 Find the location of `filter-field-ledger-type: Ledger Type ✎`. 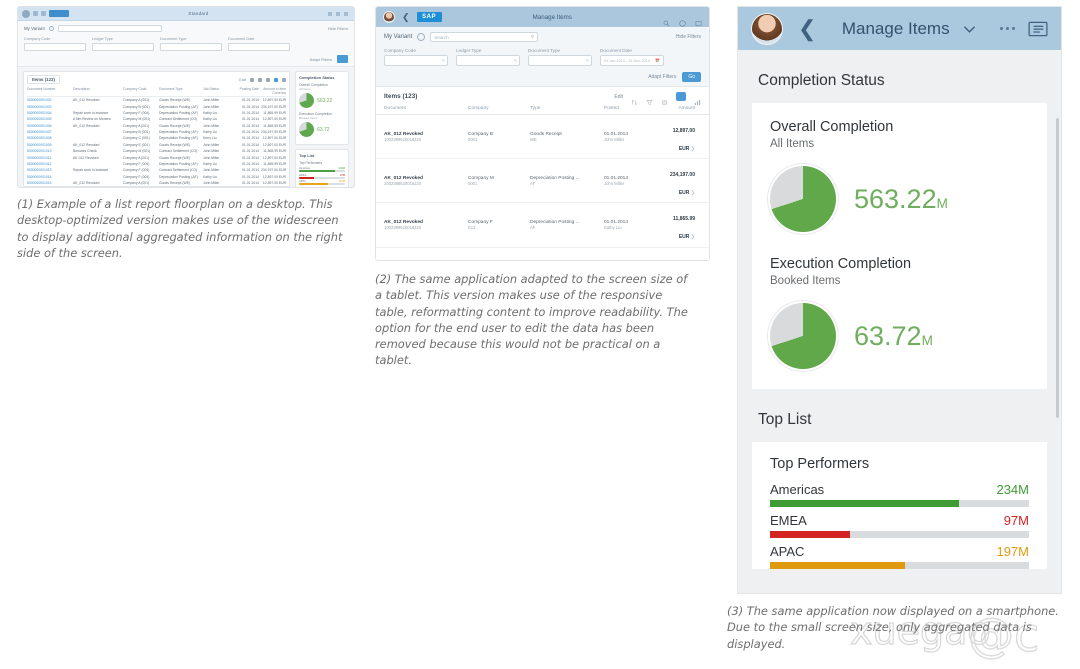

filter-field-ledger-type: Ledger Type ✎ is located at coordinates (488, 57).